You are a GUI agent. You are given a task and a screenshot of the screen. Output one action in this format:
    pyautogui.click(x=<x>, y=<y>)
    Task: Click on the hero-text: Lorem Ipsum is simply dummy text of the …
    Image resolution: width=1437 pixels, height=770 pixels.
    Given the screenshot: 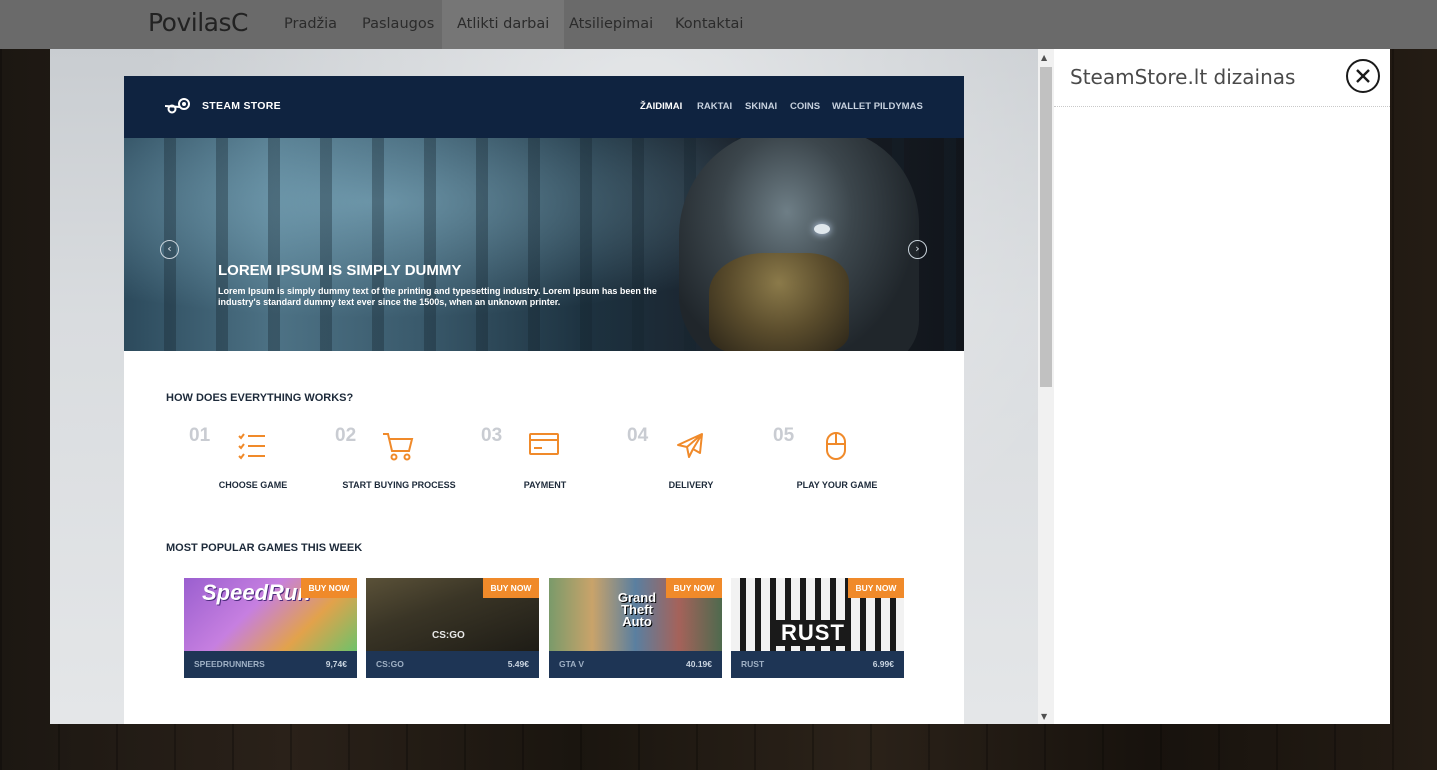 What is the action you would take?
    pyautogui.click(x=437, y=296)
    